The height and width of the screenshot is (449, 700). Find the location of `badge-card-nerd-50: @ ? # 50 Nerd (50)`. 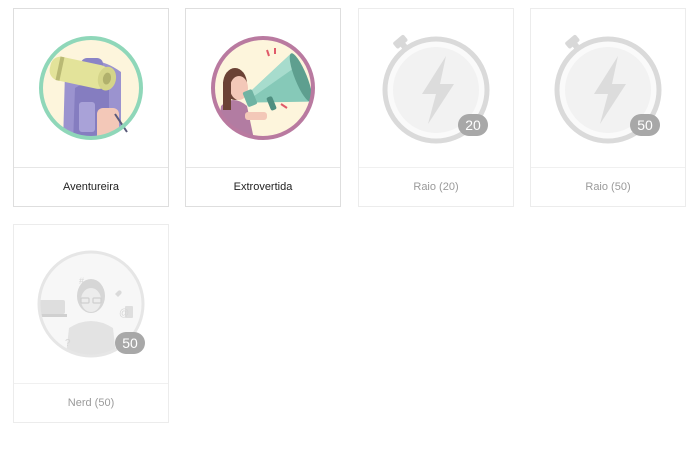

badge-card-nerd-50: @ ? # 50 Nerd (50) is located at coordinates (91, 323).